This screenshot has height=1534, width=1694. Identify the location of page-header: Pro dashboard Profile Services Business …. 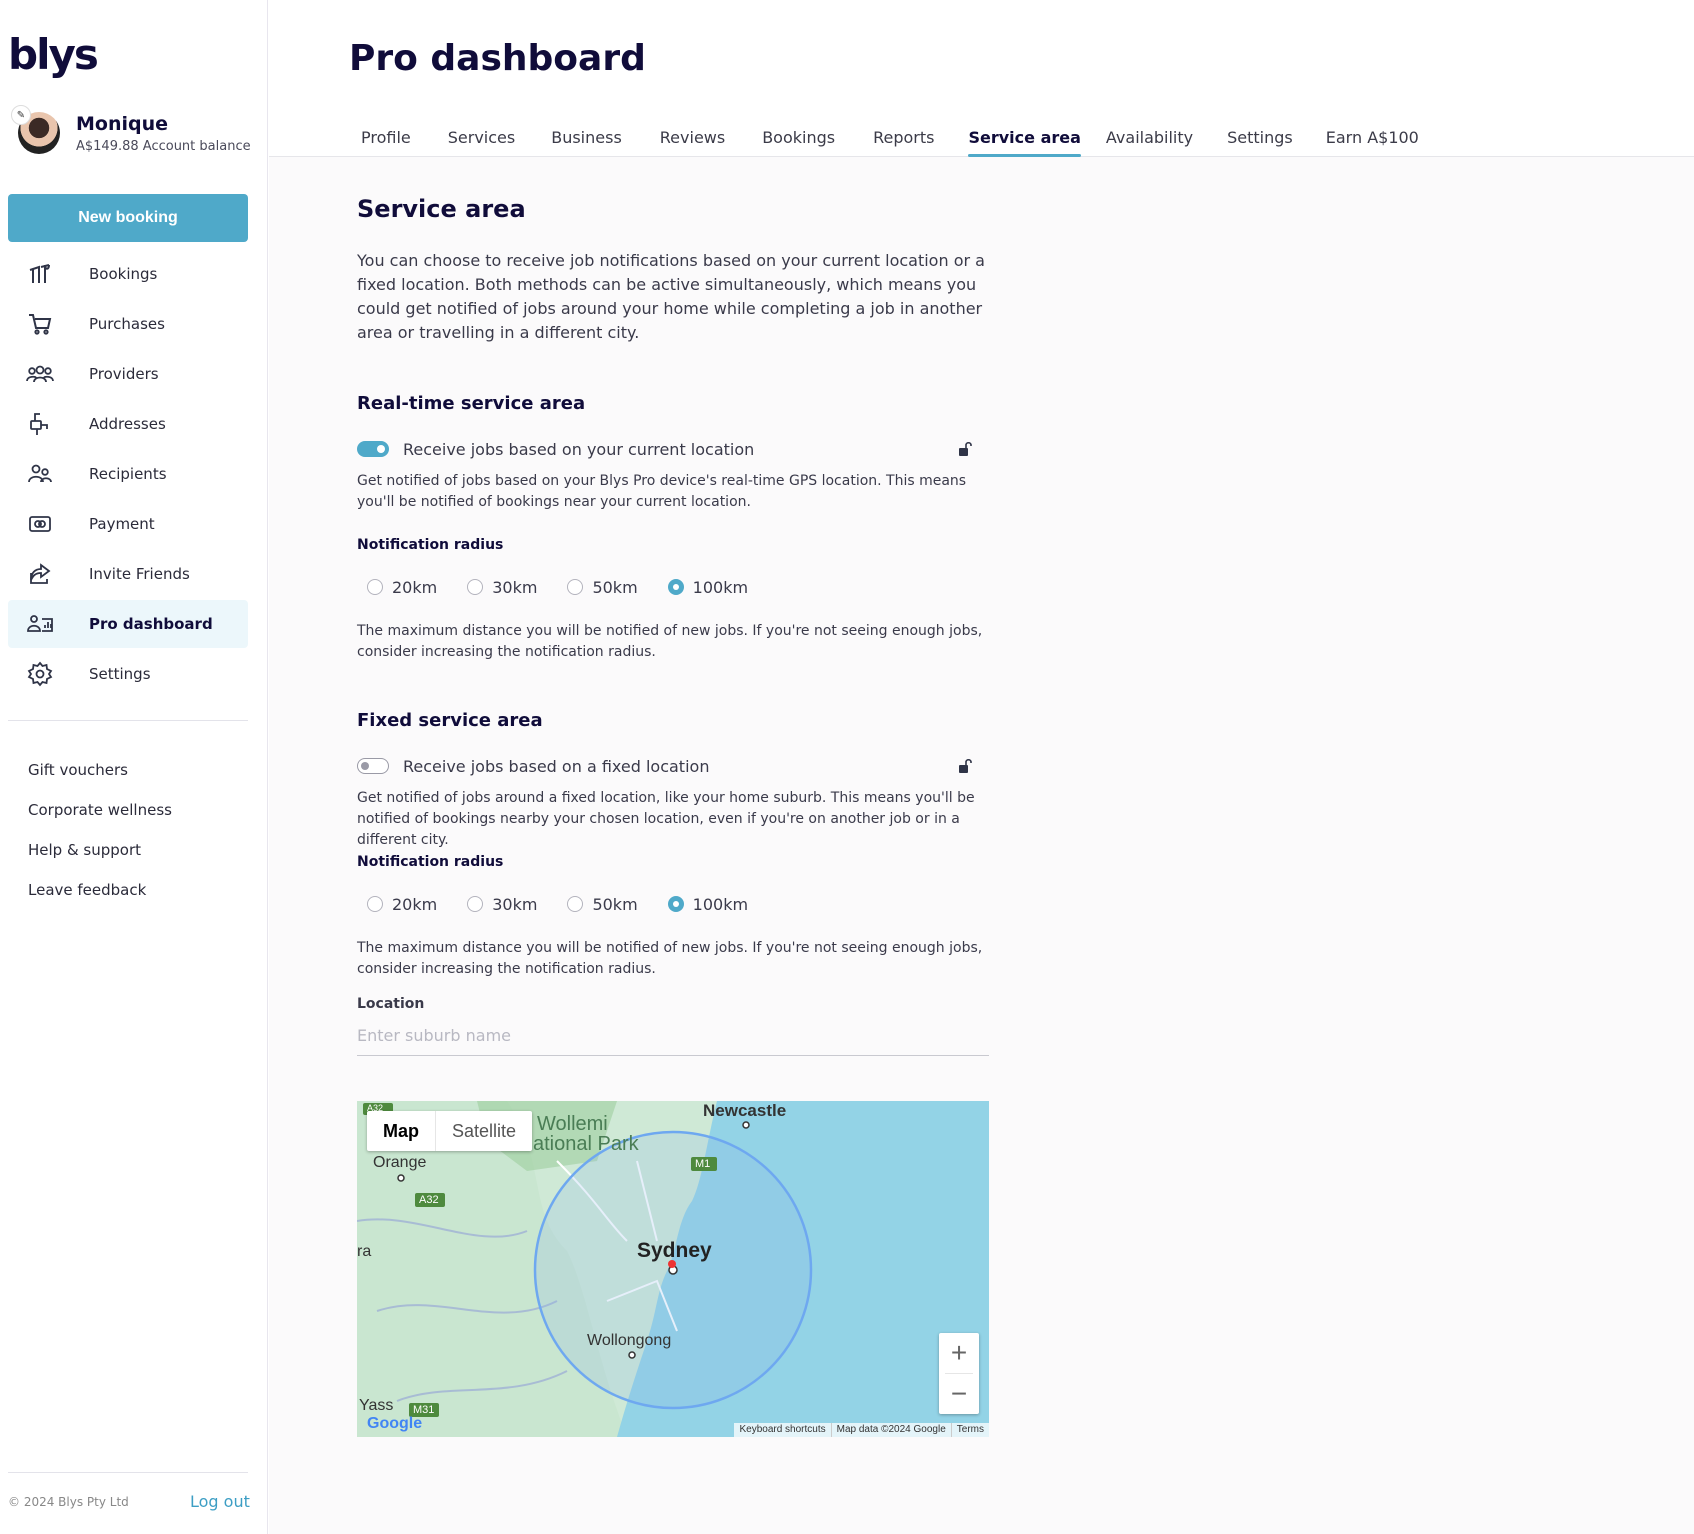
(981, 78).